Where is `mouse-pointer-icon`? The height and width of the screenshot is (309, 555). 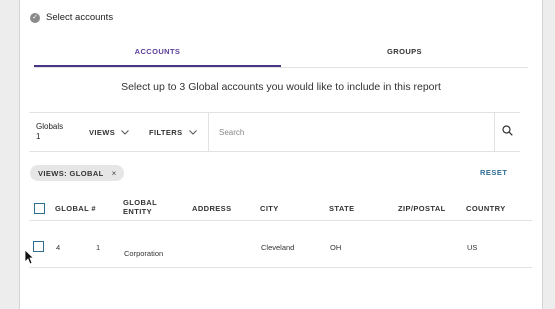
mouse-pointer-icon is located at coordinates (29, 259).